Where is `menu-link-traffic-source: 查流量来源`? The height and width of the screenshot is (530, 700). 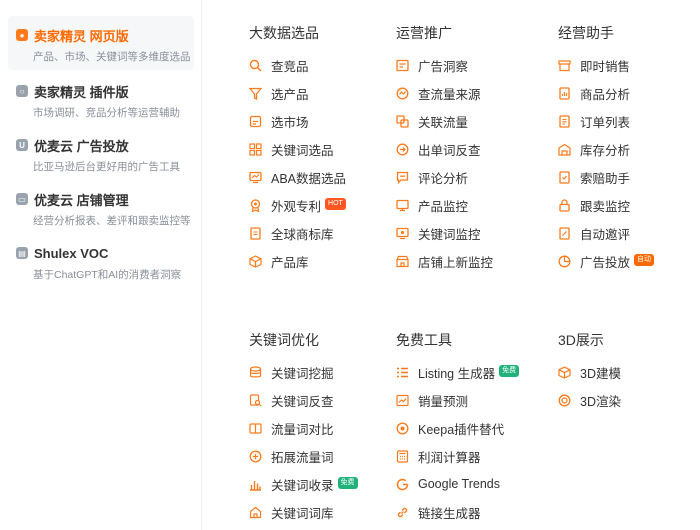 menu-link-traffic-source: 查流量来源 is located at coordinates (466, 93).